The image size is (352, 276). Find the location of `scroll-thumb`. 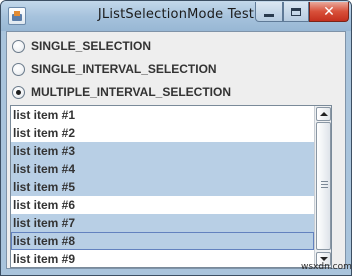

scroll-thumb is located at coordinates (323, 186).